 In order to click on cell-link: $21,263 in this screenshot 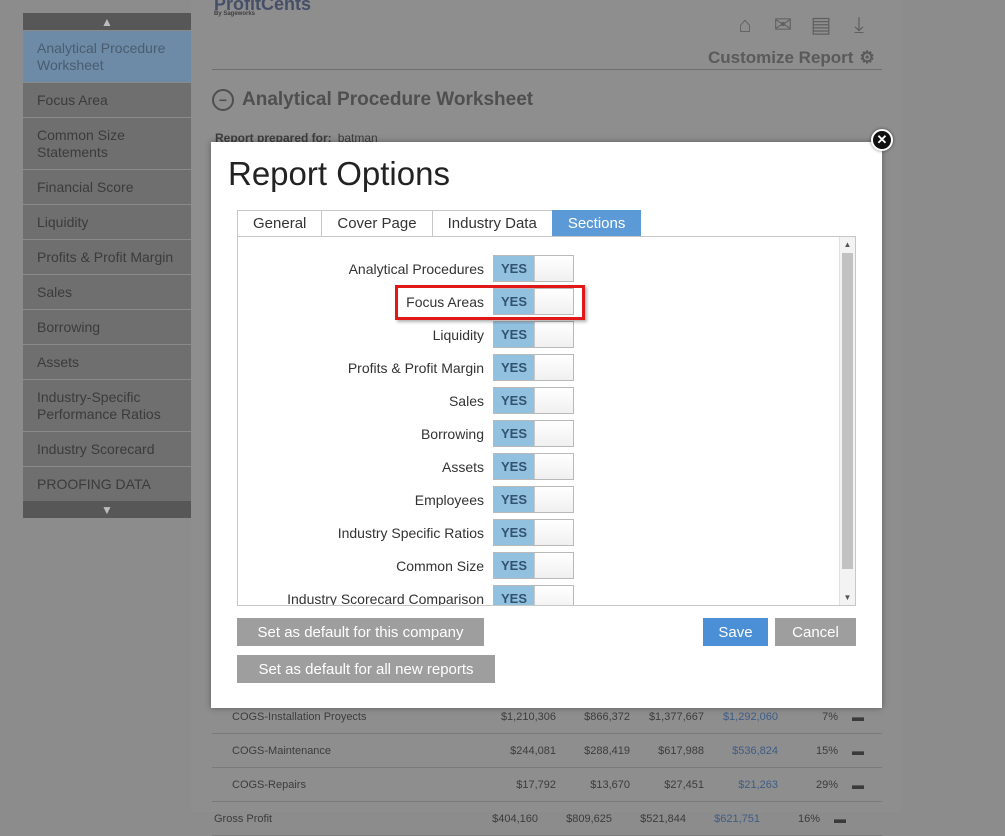, I will do `click(741, 785)`.